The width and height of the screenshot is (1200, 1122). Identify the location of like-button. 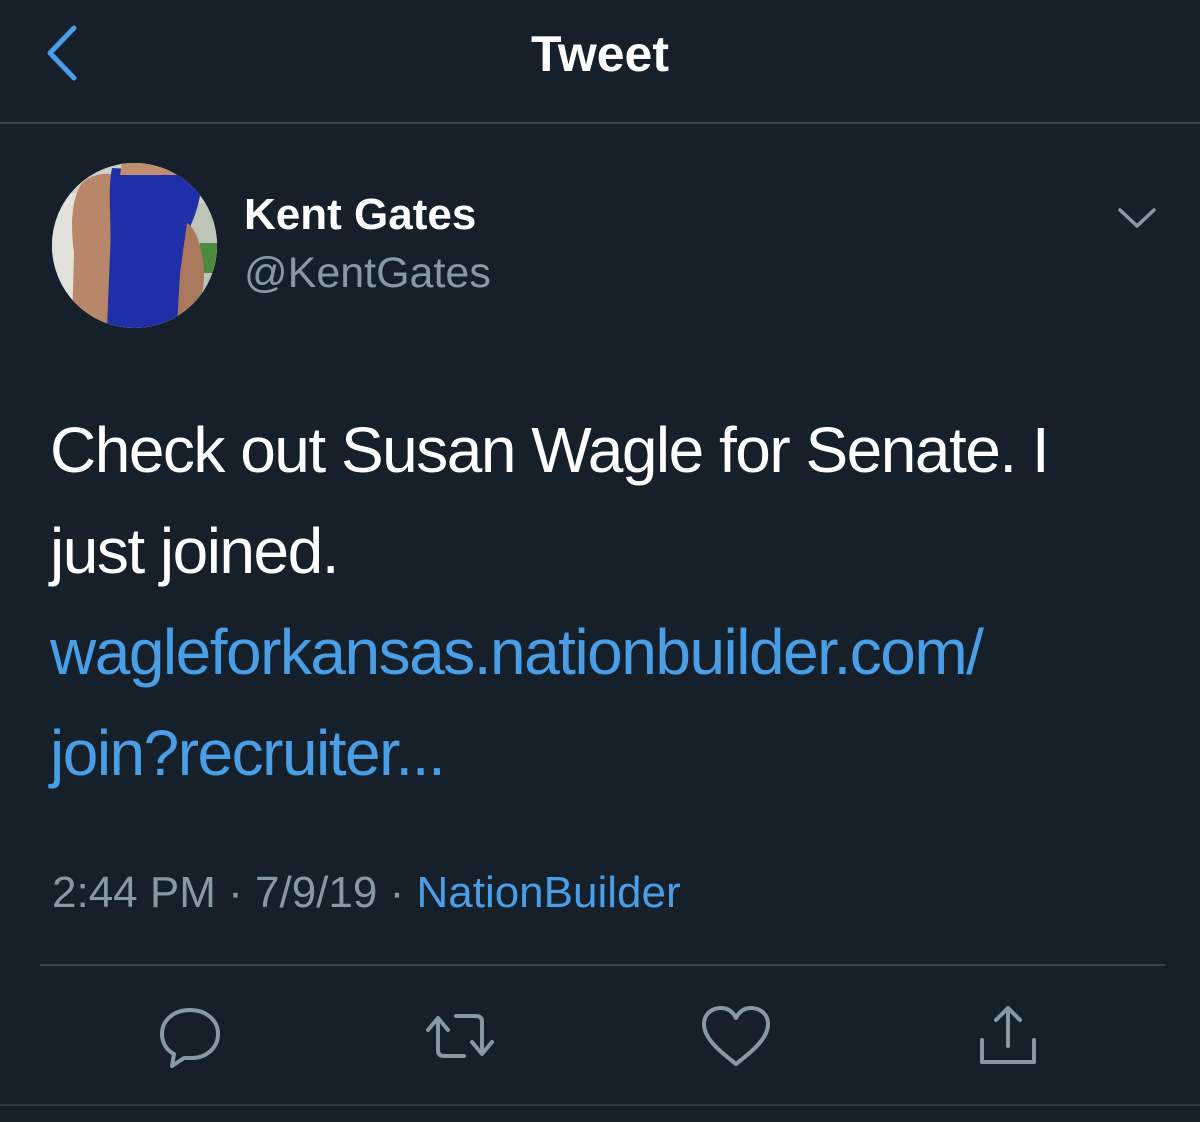
(736, 1036).